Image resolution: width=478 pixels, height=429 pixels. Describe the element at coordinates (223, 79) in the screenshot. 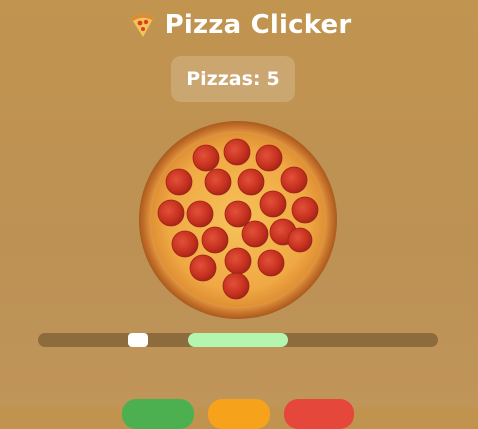

I see `counter-label: Pizzas:` at that location.